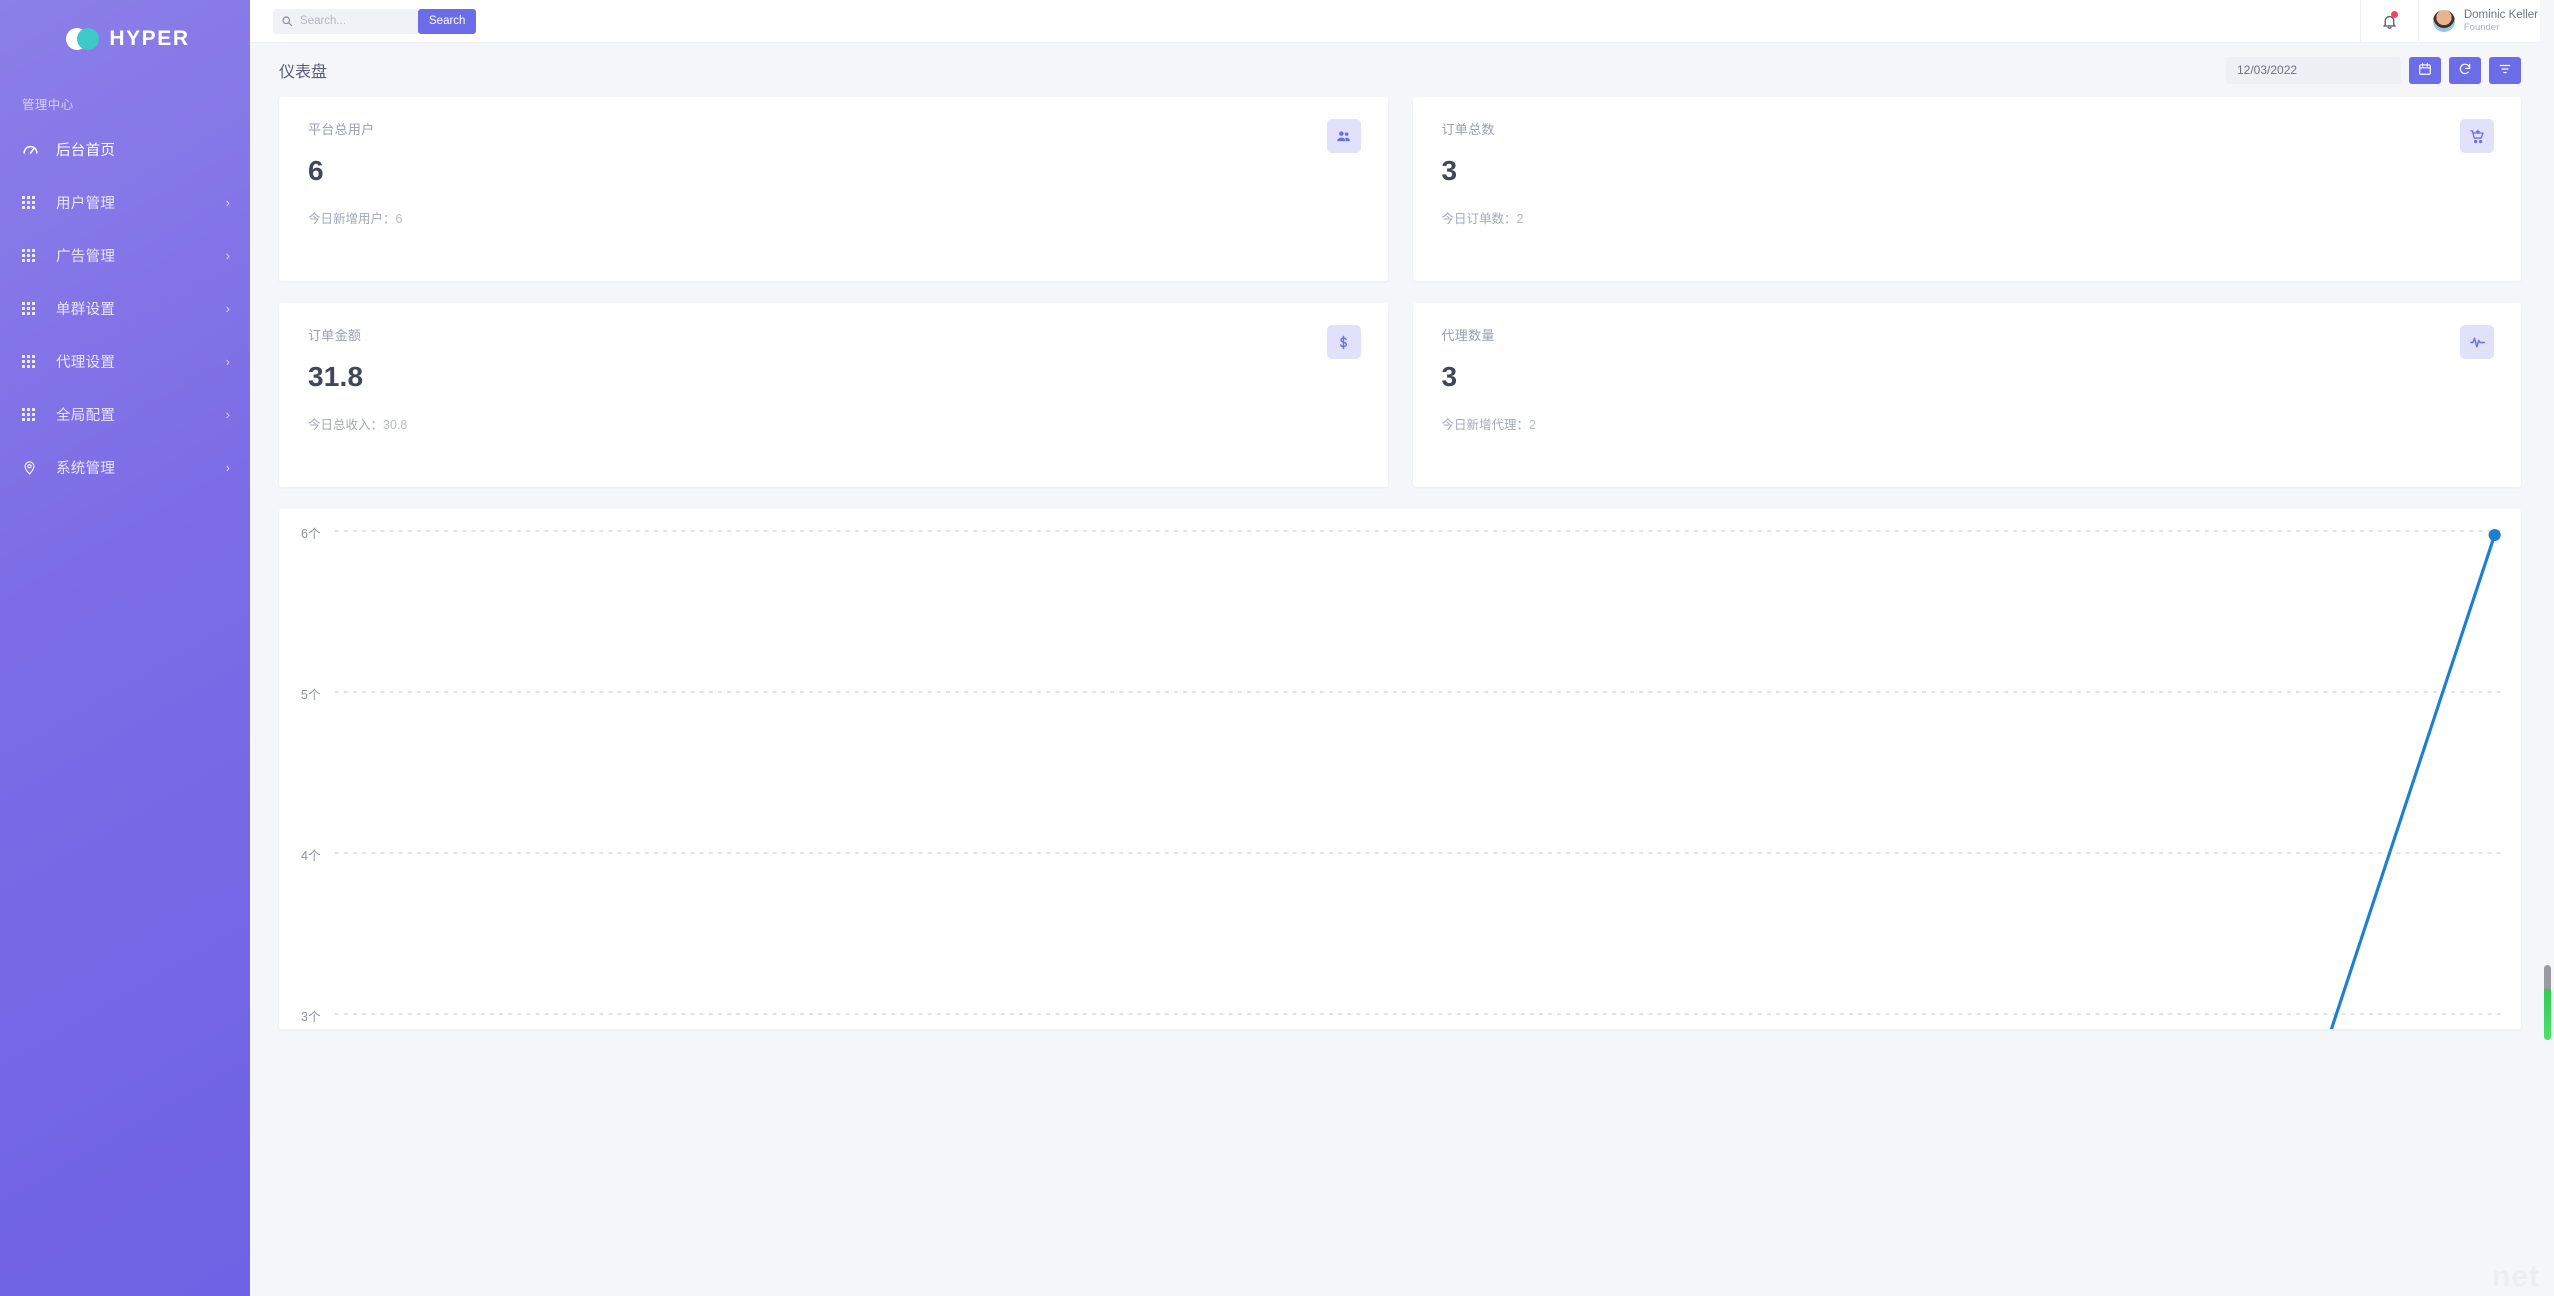  I want to click on user-name: Dominic Keller, so click(2500, 14).